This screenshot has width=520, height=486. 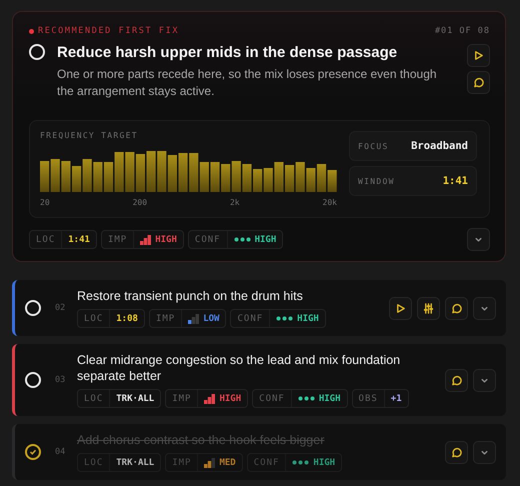 I want to click on row-number: 02, so click(x=60, y=308).